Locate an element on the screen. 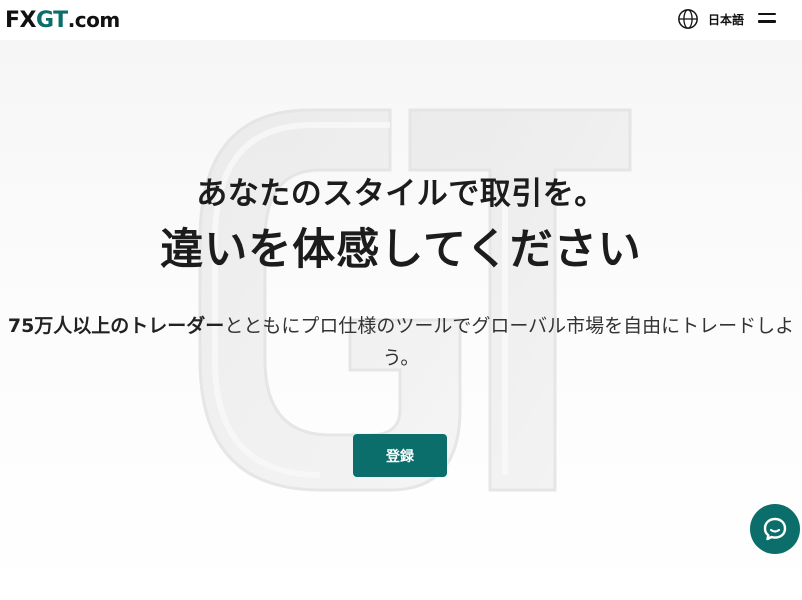 The image size is (802, 600). logo-domain-text: .com is located at coordinates (94, 20).